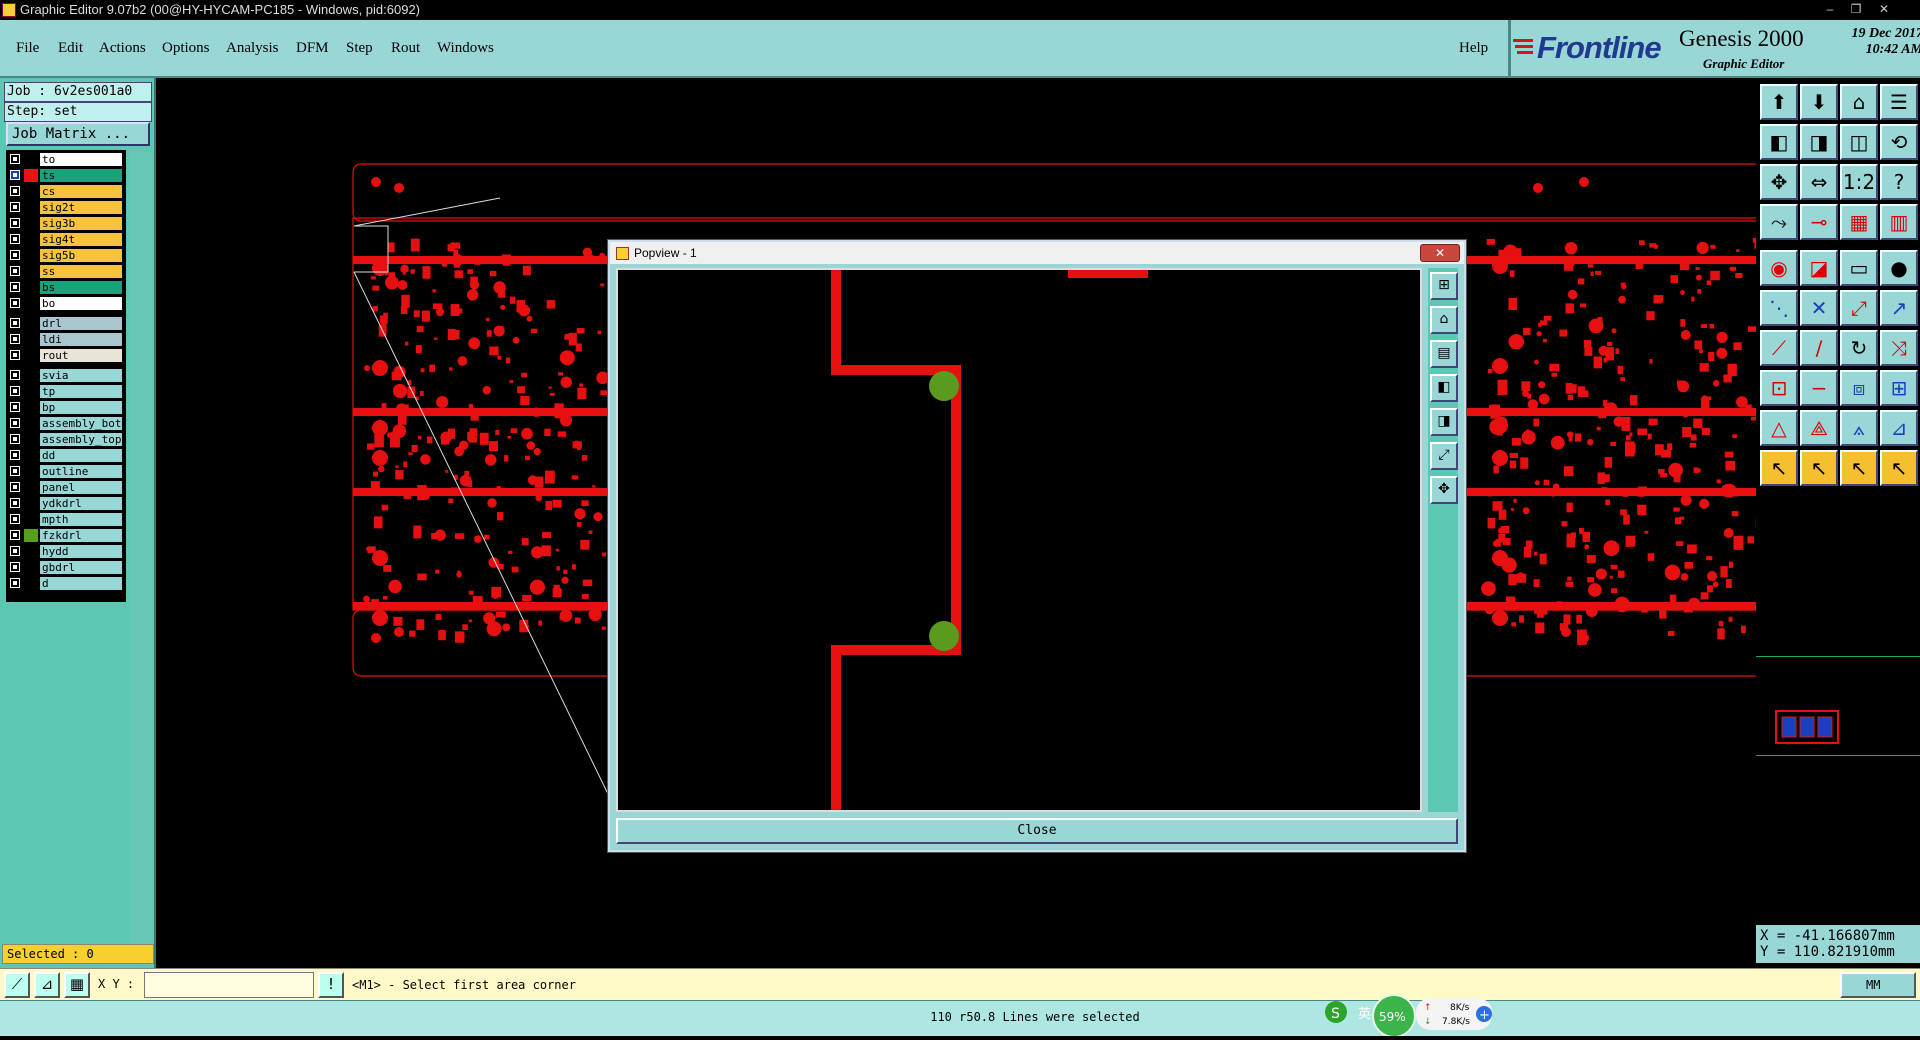 The width and height of the screenshot is (1920, 1040). I want to click on layer-row-assembly_bot: assembly_bot, so click(66, 423).